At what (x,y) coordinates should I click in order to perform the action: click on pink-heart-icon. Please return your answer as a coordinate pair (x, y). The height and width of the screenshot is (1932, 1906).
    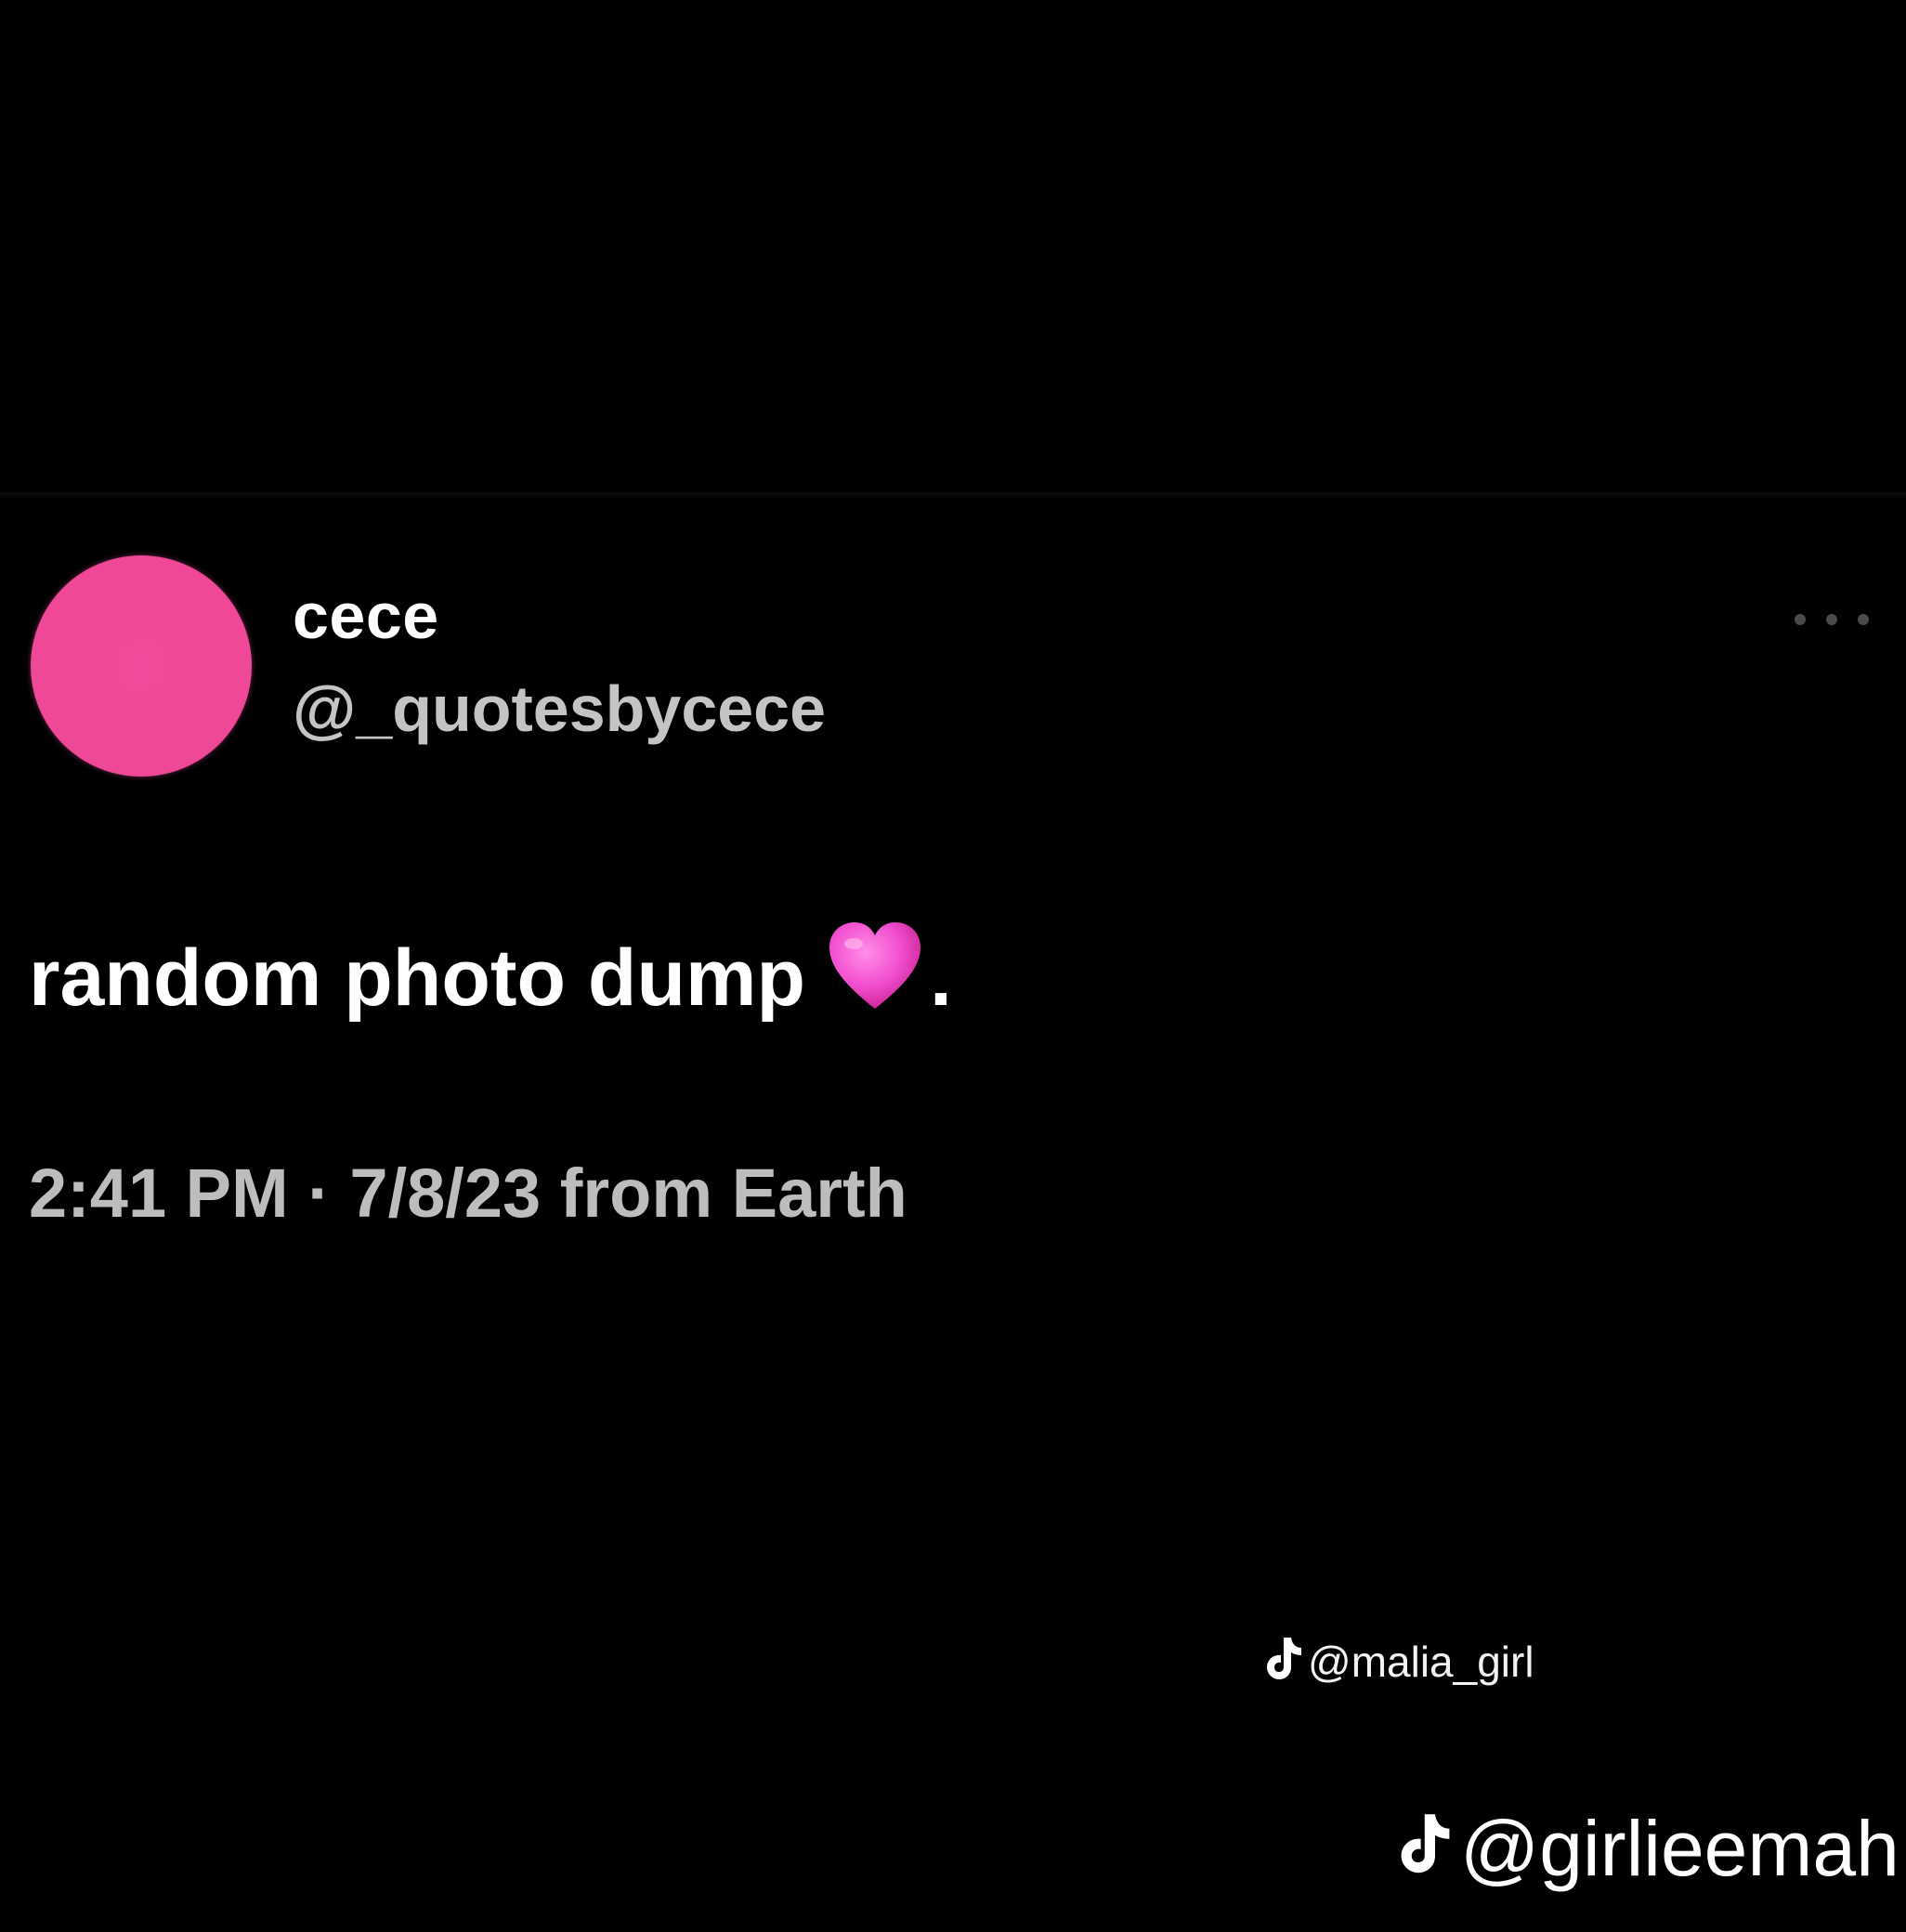
    Looking at the image, I should click on (875, 972).